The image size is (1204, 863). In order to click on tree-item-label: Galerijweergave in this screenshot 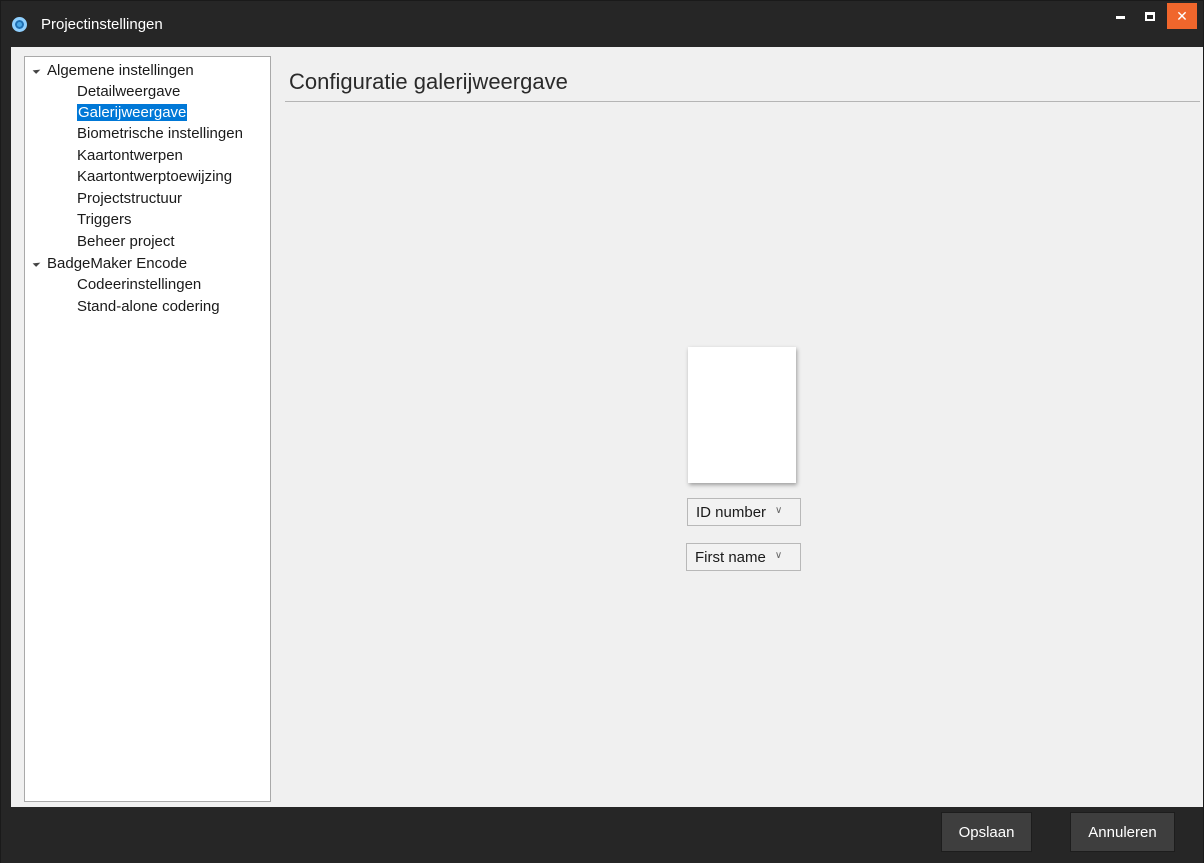, I will do `click(132, 112)`.